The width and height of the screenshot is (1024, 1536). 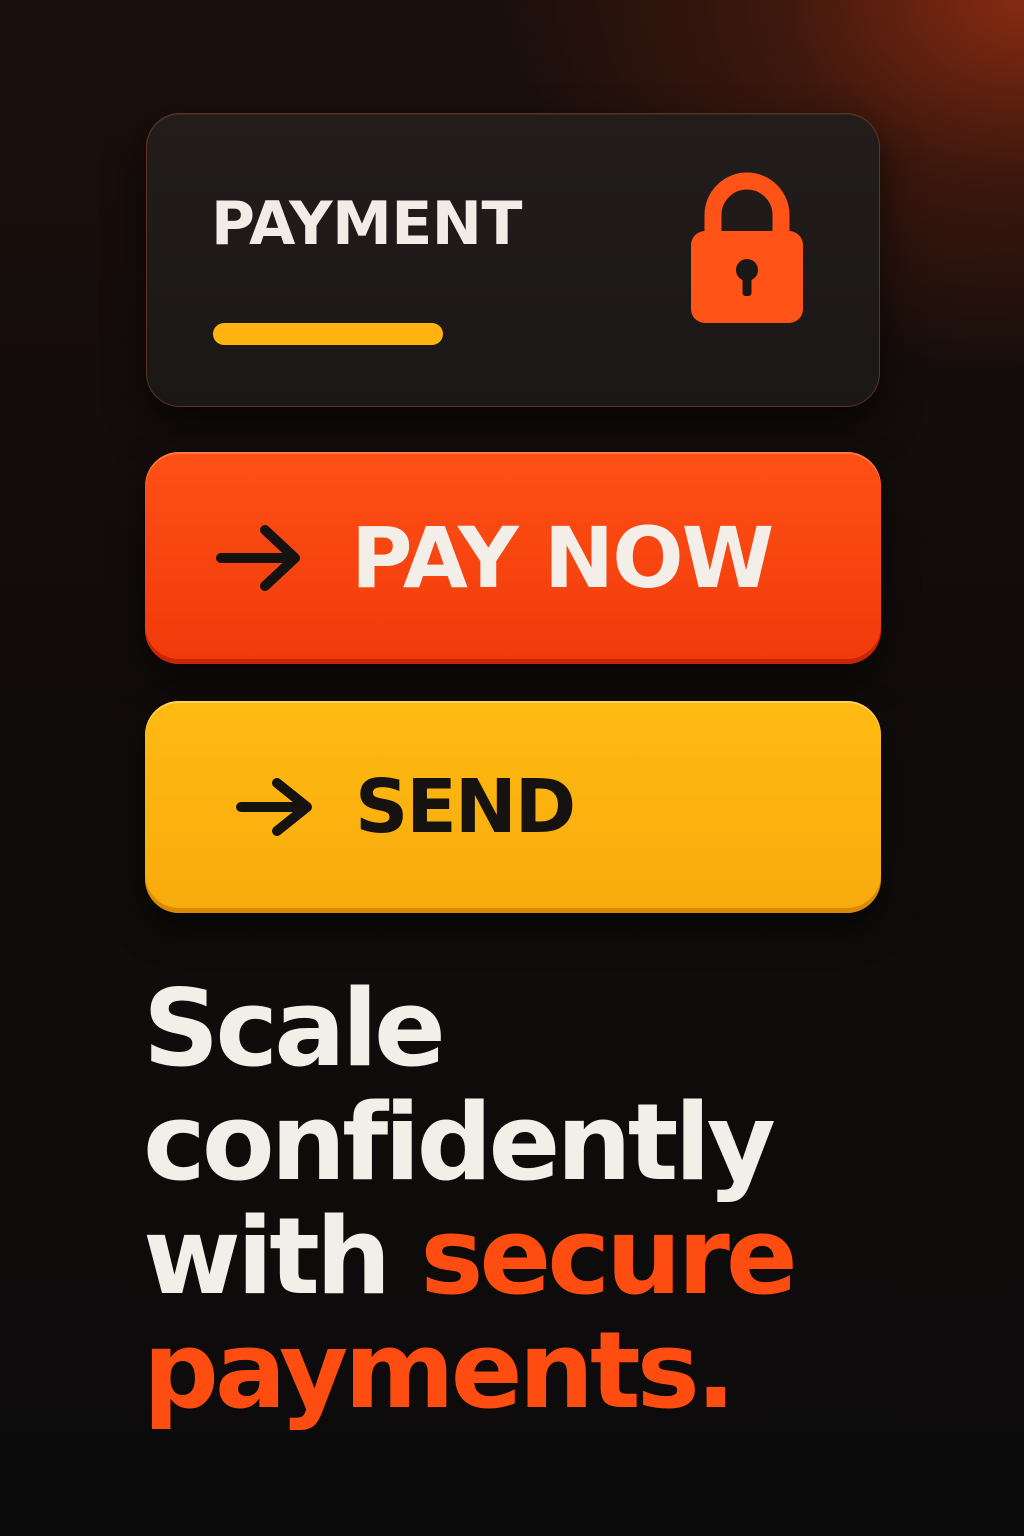 What do you see at coordinates (294, 1028) in the screenshot?
I see `headline-line-1: Scale` at bounding box center [294, 1028].